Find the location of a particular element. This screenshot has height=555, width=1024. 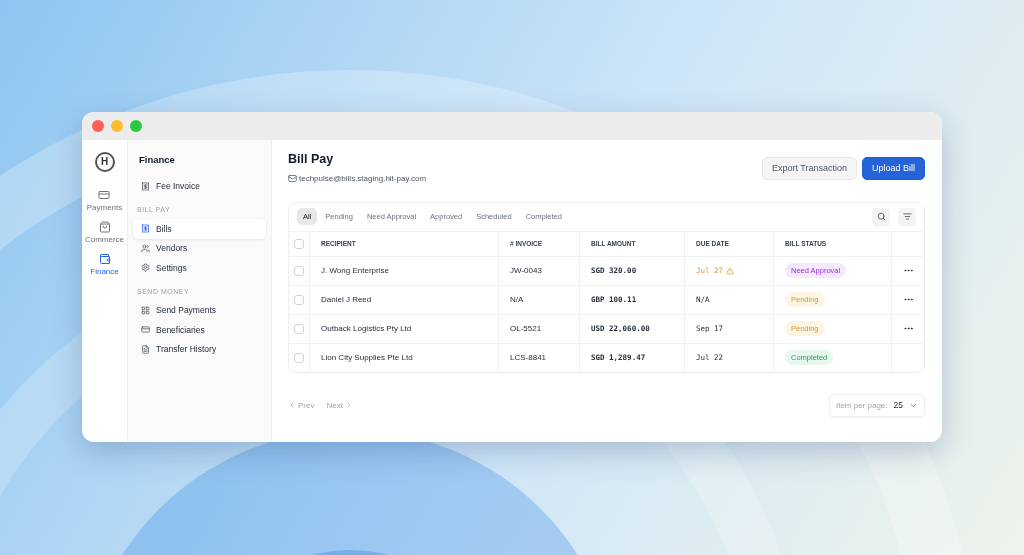

rail-item: Payments is located at coordinates (104, 200).